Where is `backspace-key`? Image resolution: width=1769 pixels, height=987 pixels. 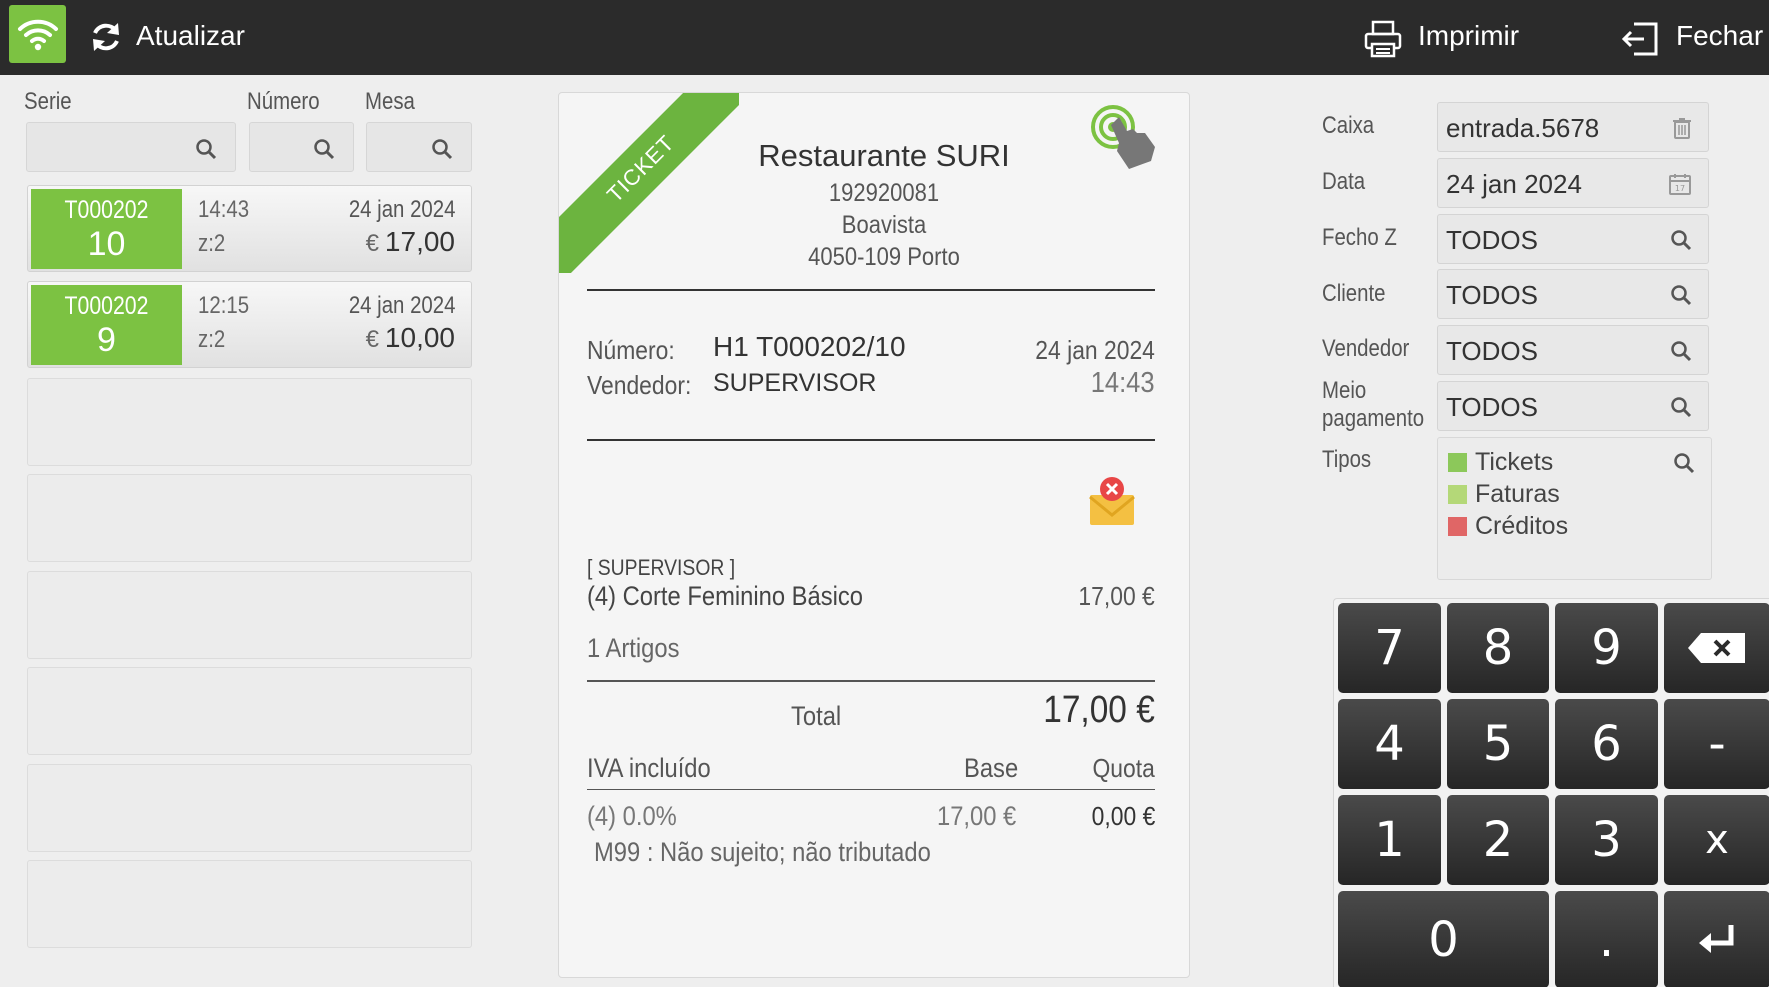 backspace-key is located at coordinates (1716, 648).